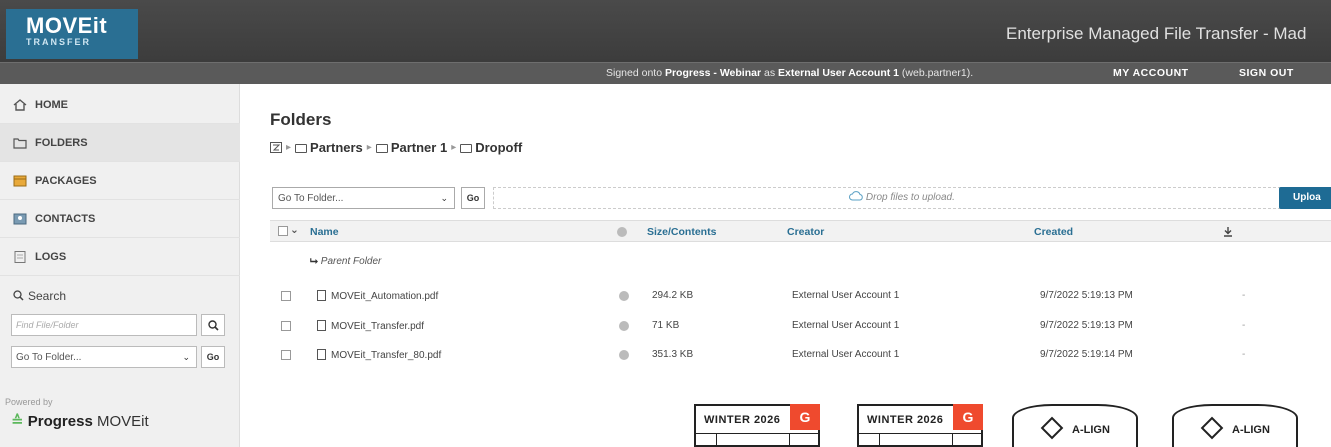  I want to click on sidebar-item-packages: PACKAGES, so click(120, 181).